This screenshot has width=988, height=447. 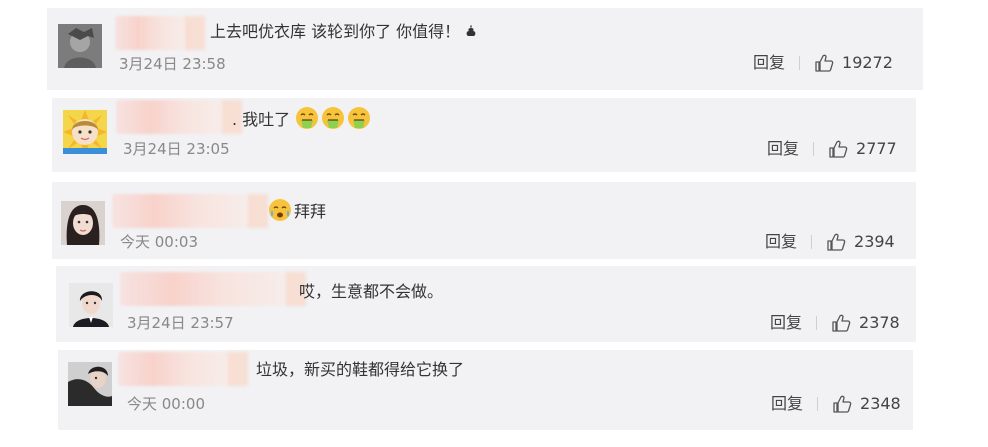 I want to click on like-count: 2348, so click(x=880, y=403).